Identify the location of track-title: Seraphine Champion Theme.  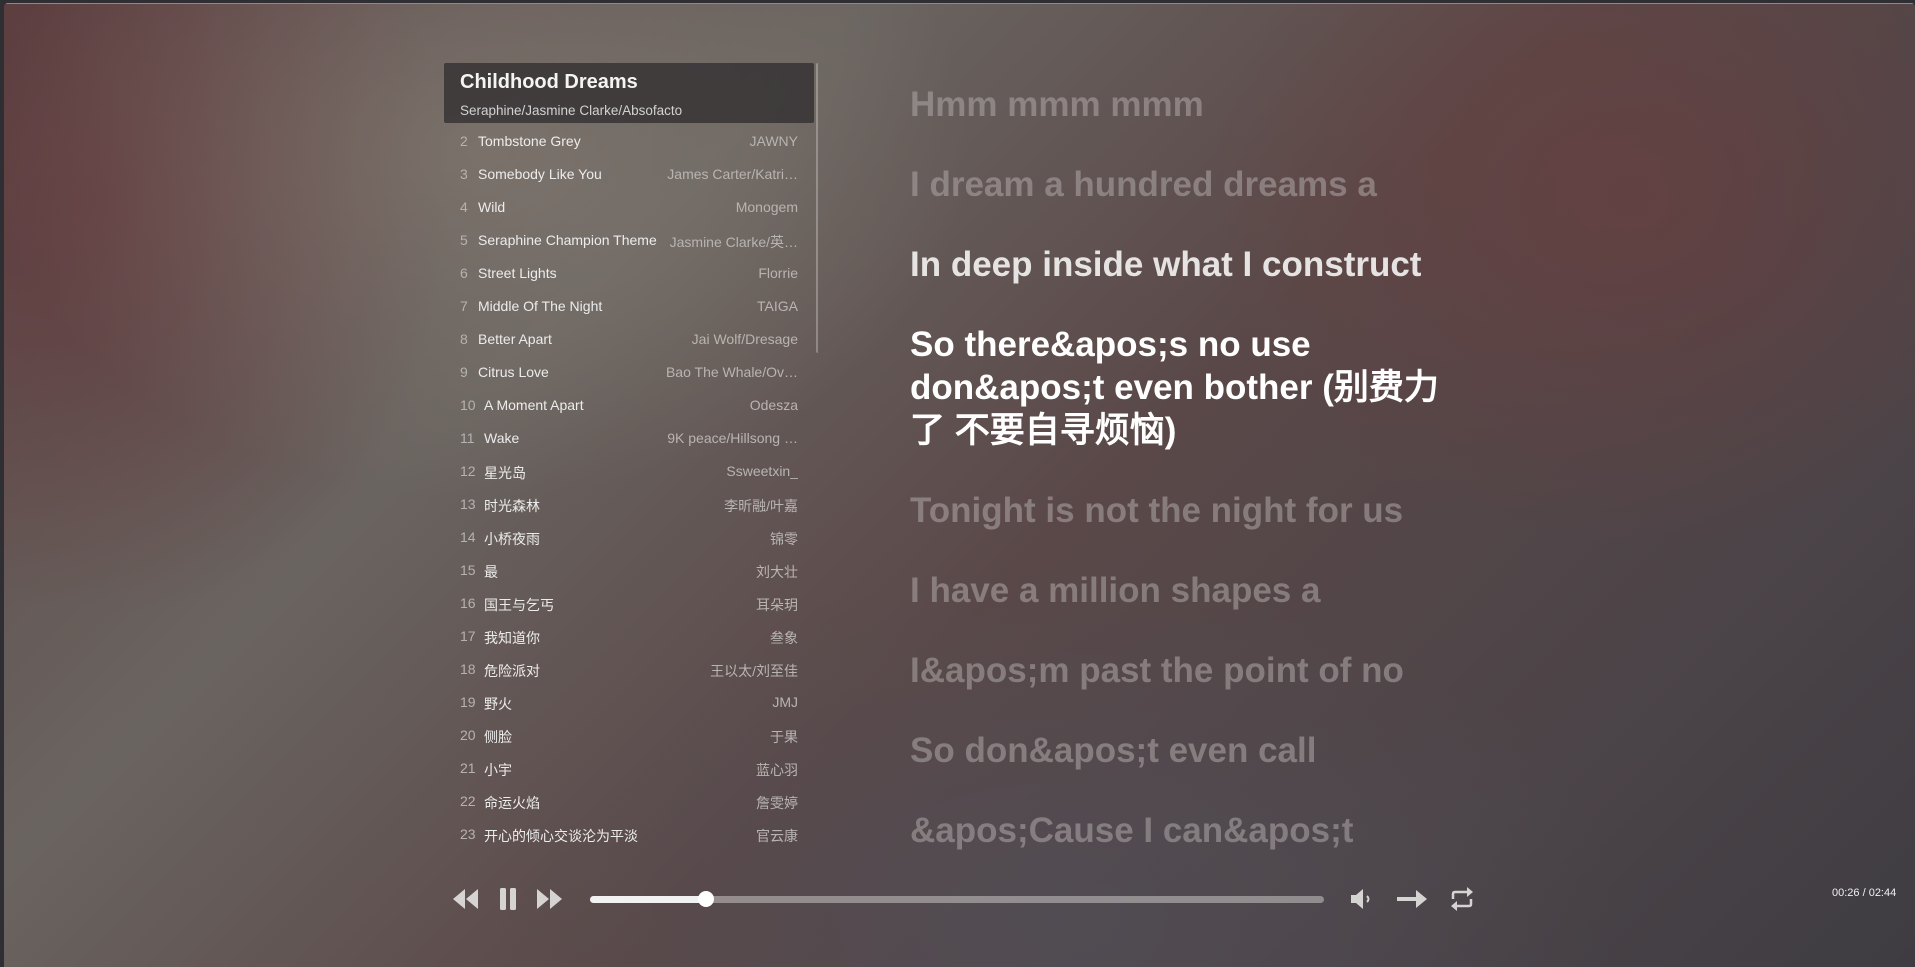
(567, 240).